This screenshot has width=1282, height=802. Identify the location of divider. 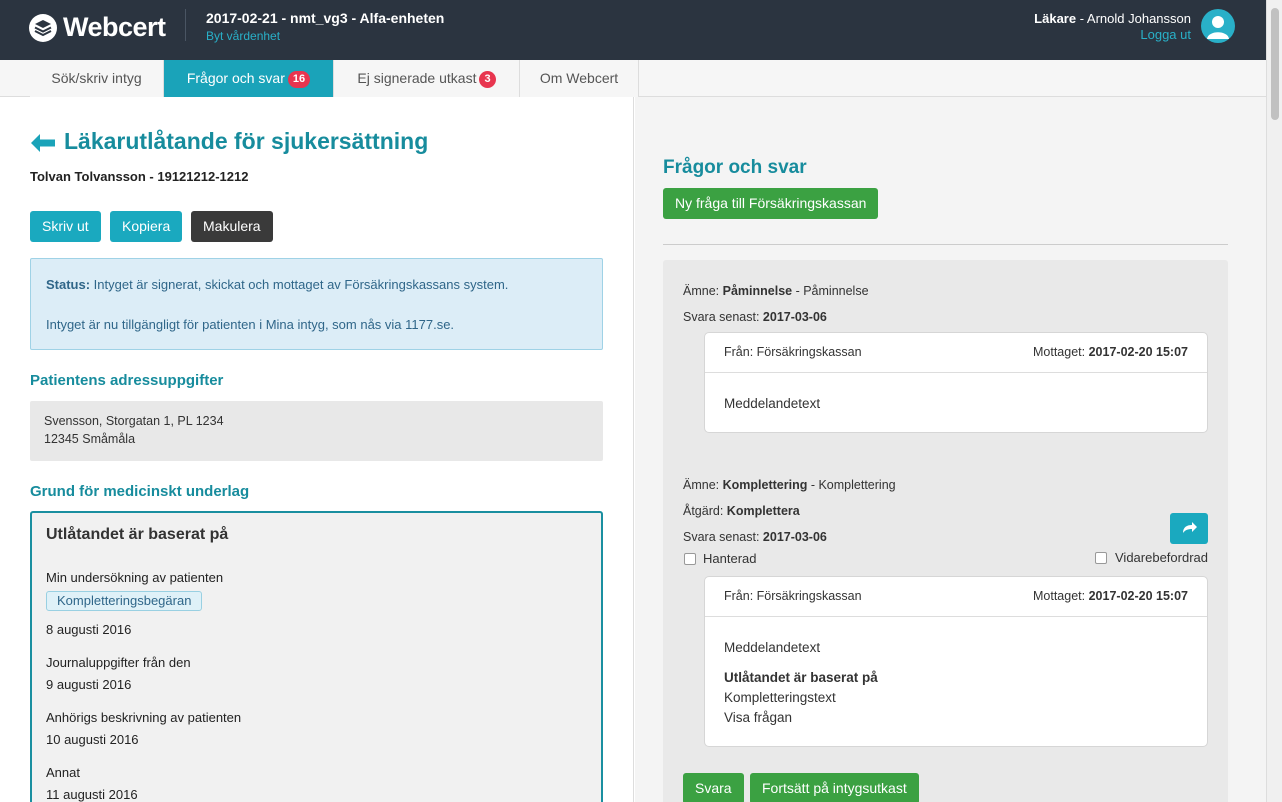
(945, 244).